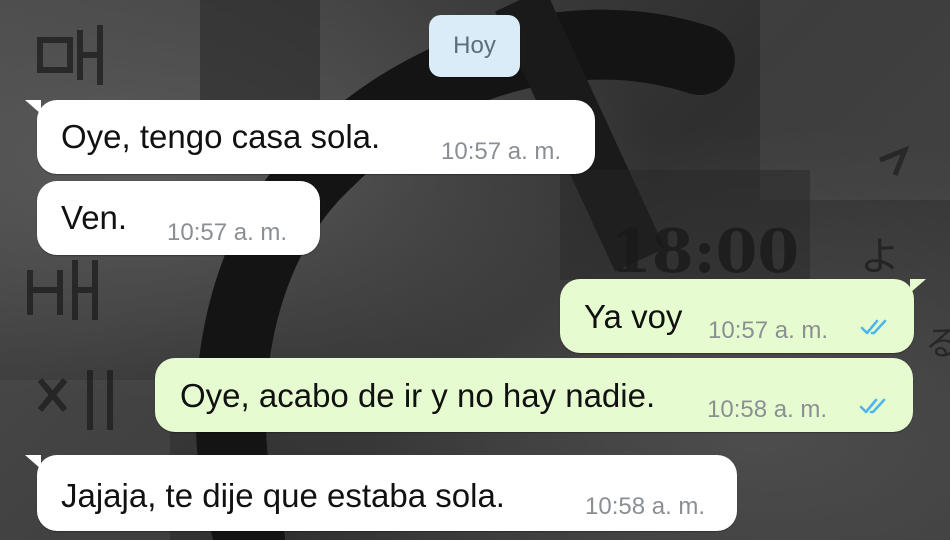 Image resolution: width=950 pixels, height=540 pixels. I want to click on message-text: Jajaja, te dije que estaba sola., so click(283, 495).